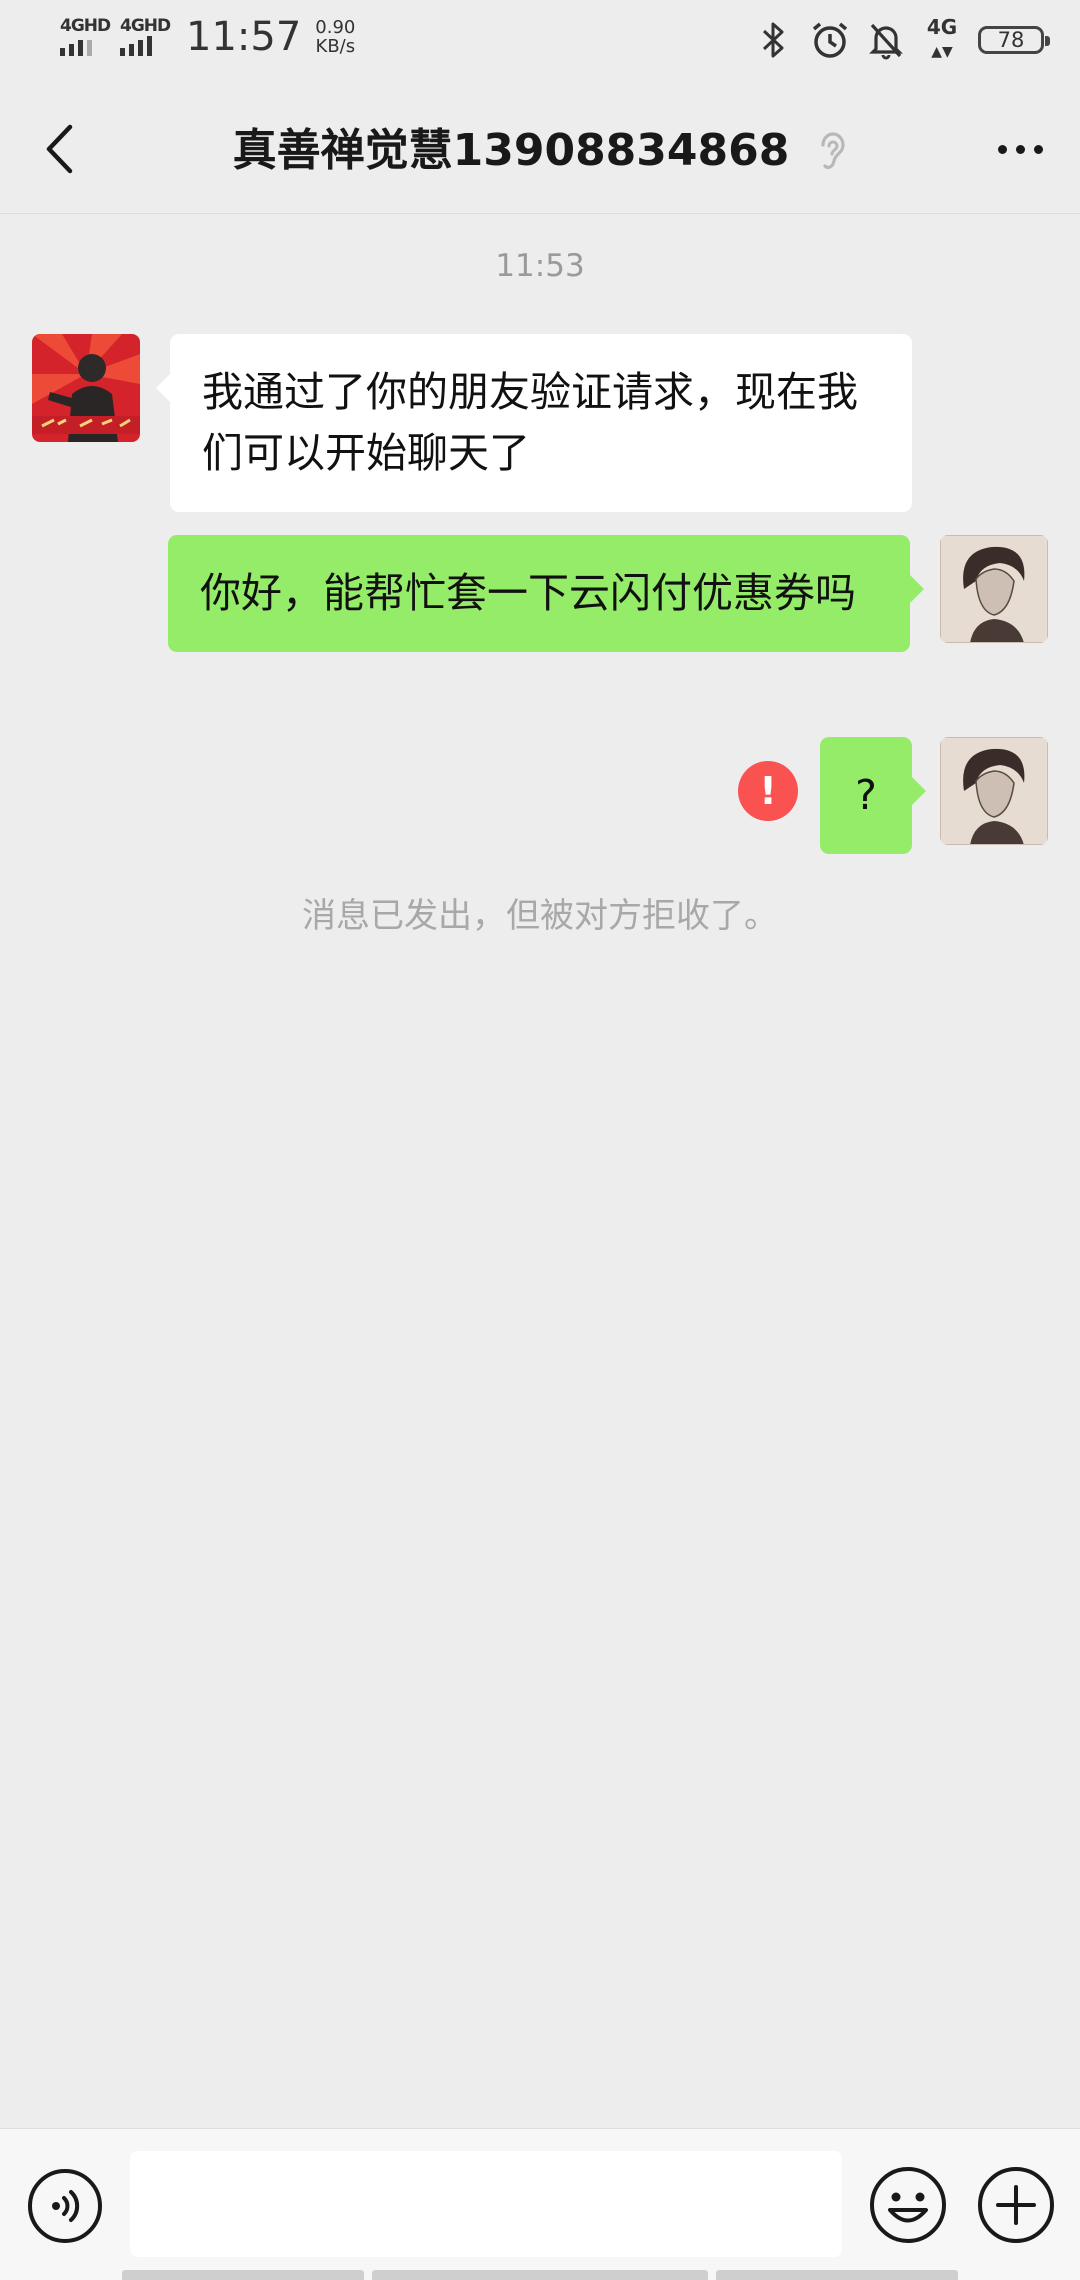 The width and height of the screenshot is (1080, 2280). I want to click on outgoing-message: 你好，能帮忙套一下云闪付优惠券吗, so click(539, 593).